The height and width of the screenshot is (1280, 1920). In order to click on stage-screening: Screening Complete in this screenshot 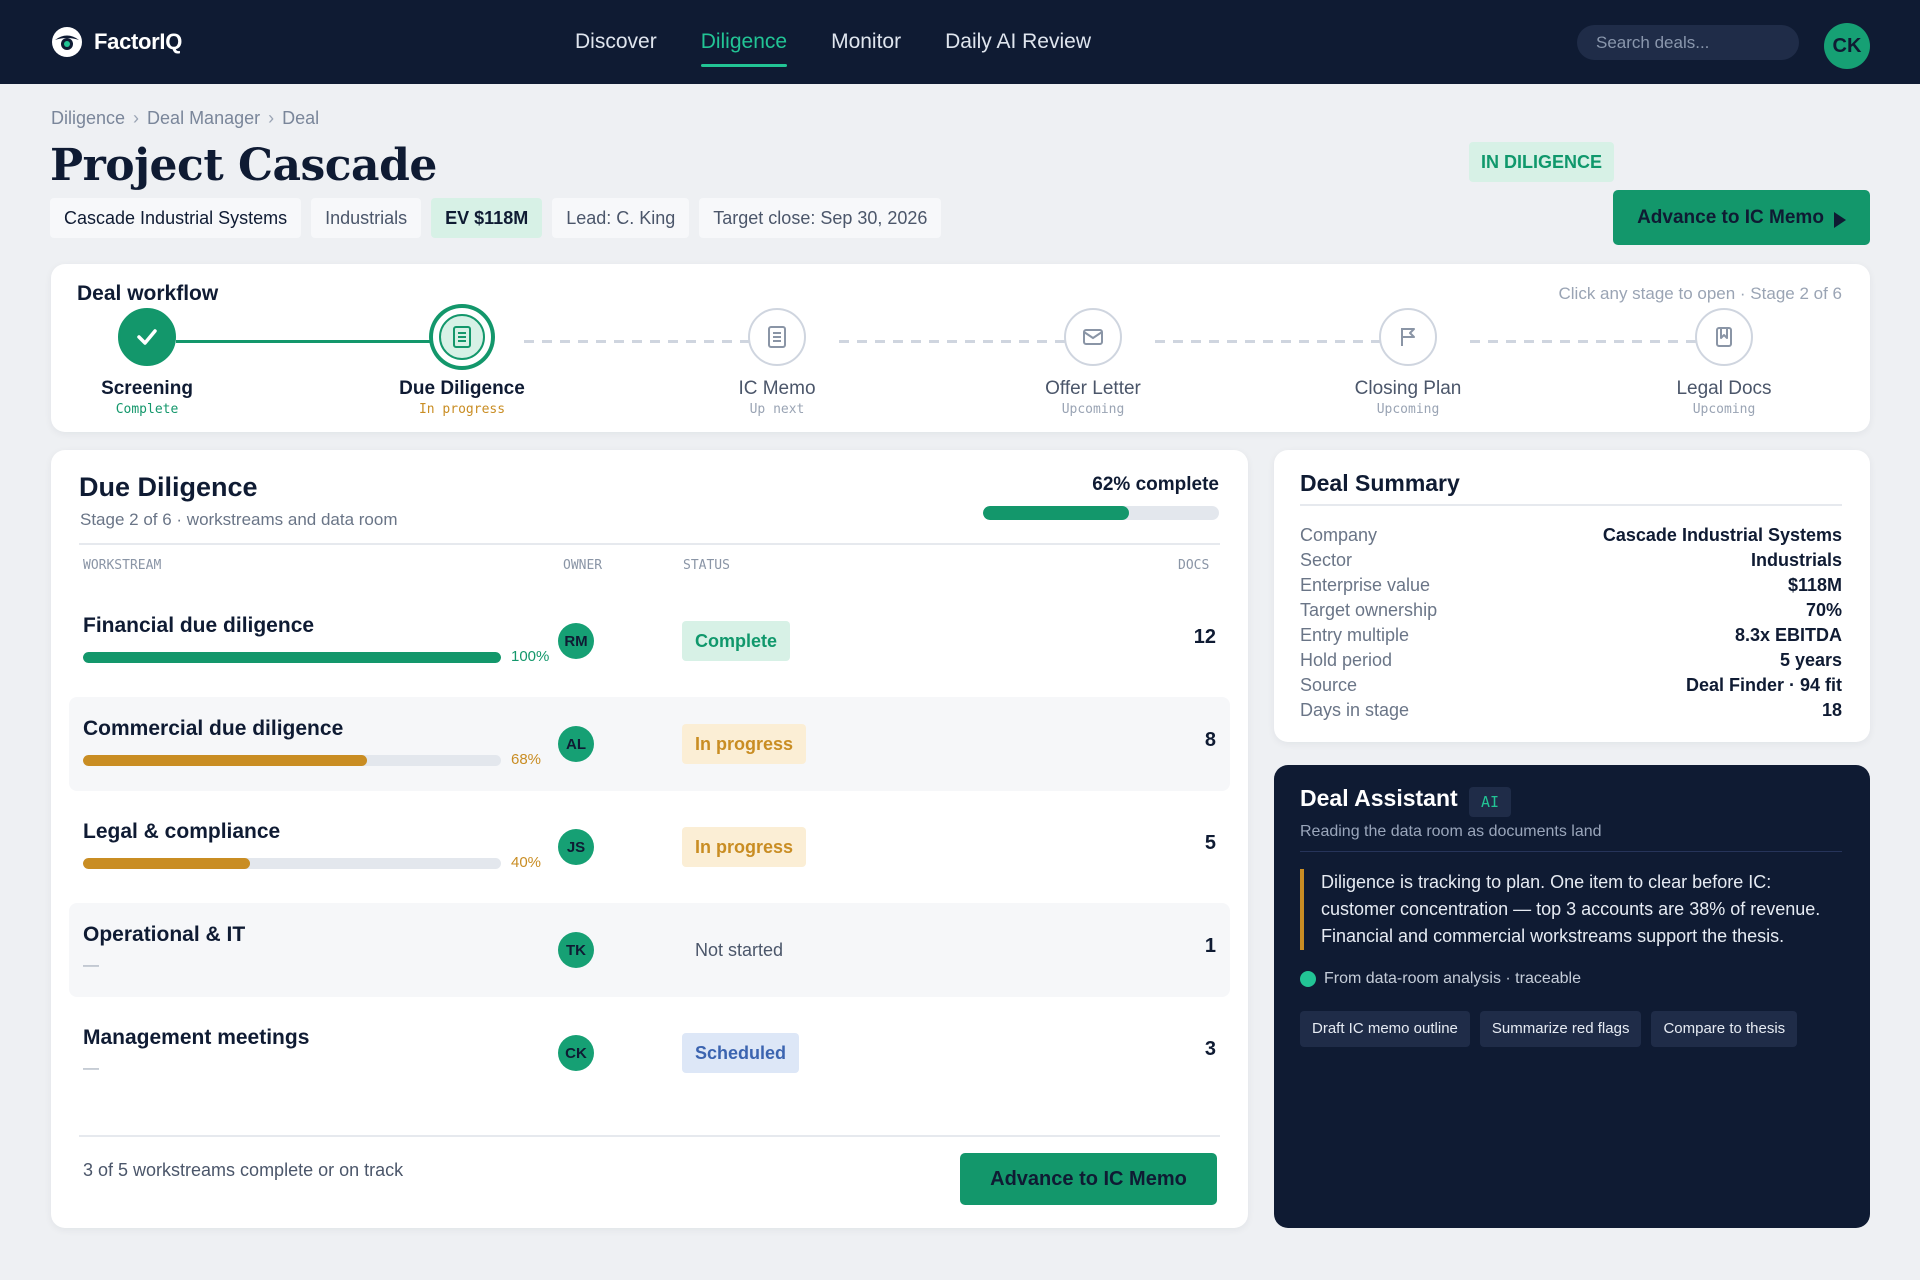, I will do `click(147, 362)`.